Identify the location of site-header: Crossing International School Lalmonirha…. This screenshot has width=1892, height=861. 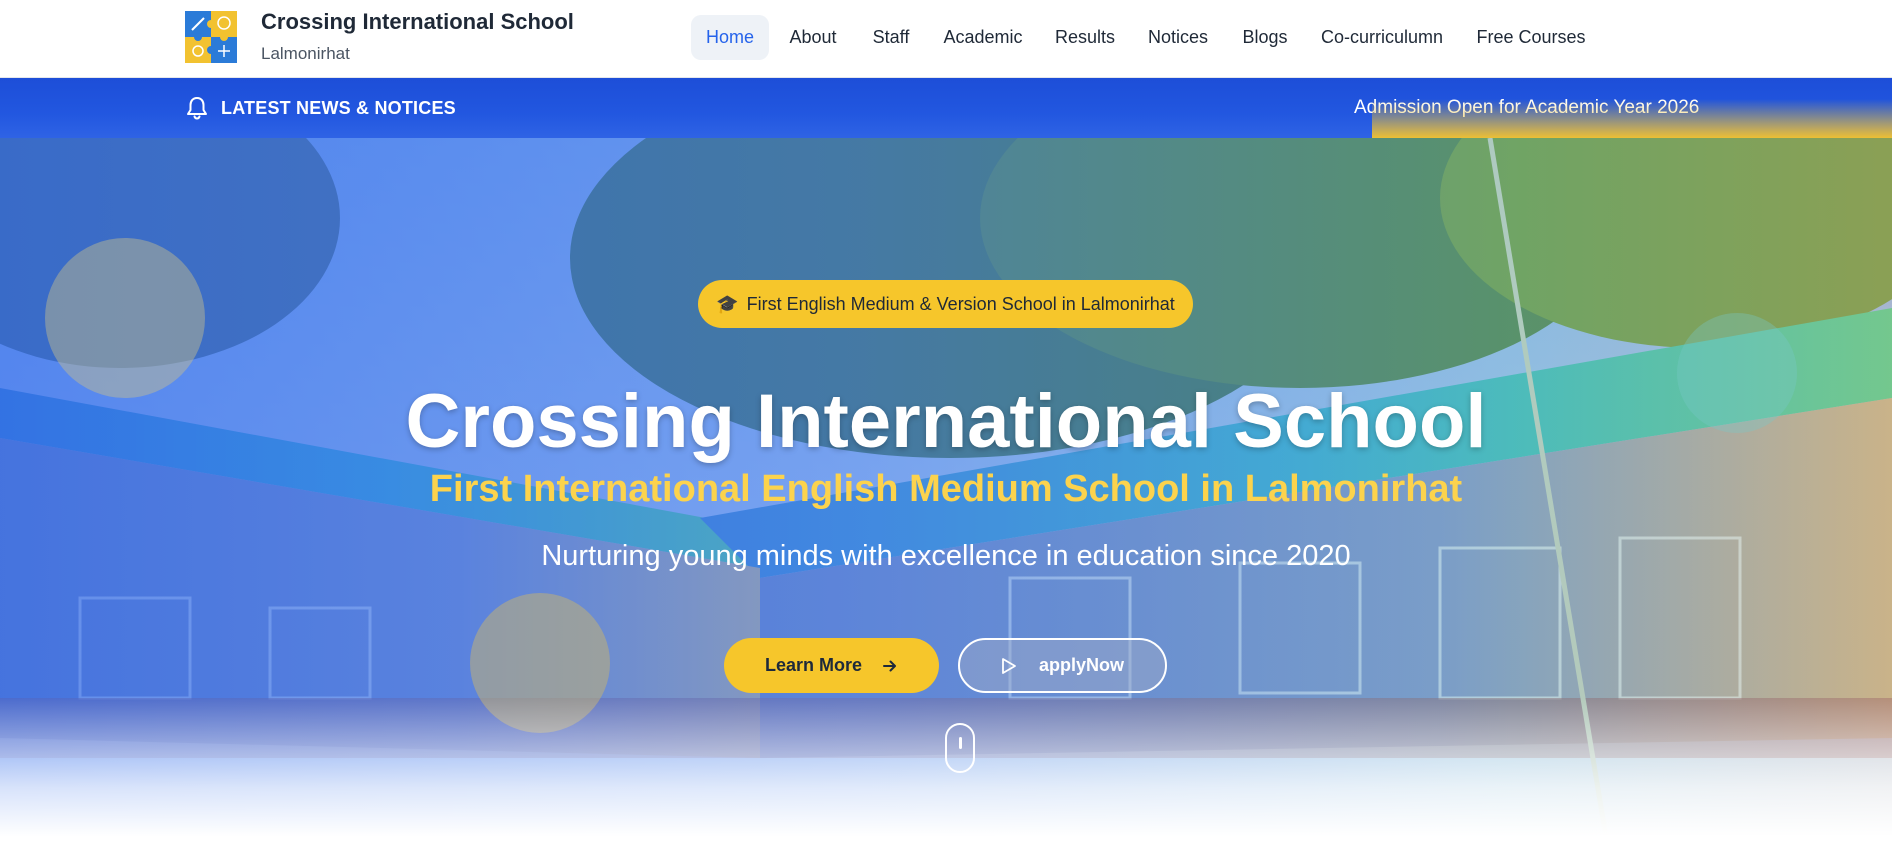
(946, 39).